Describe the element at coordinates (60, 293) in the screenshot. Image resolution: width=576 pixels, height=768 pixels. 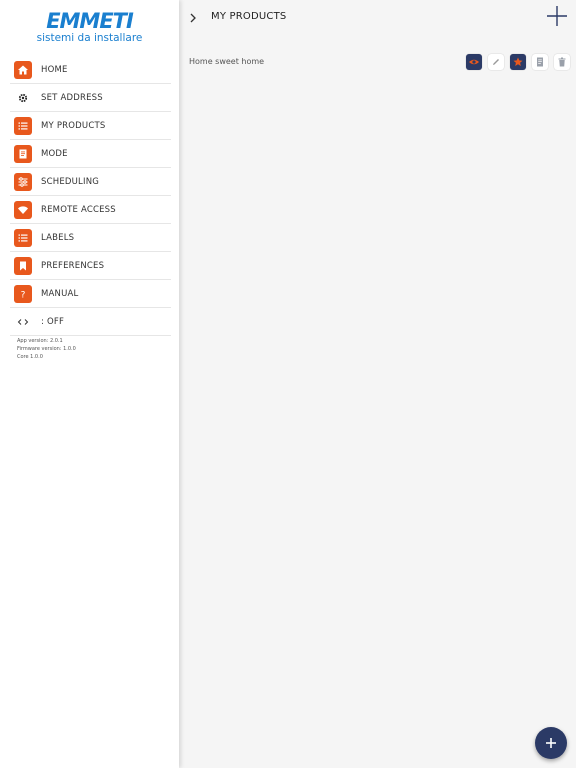
I see `sidebar-item-label: MANUAL` at that location.